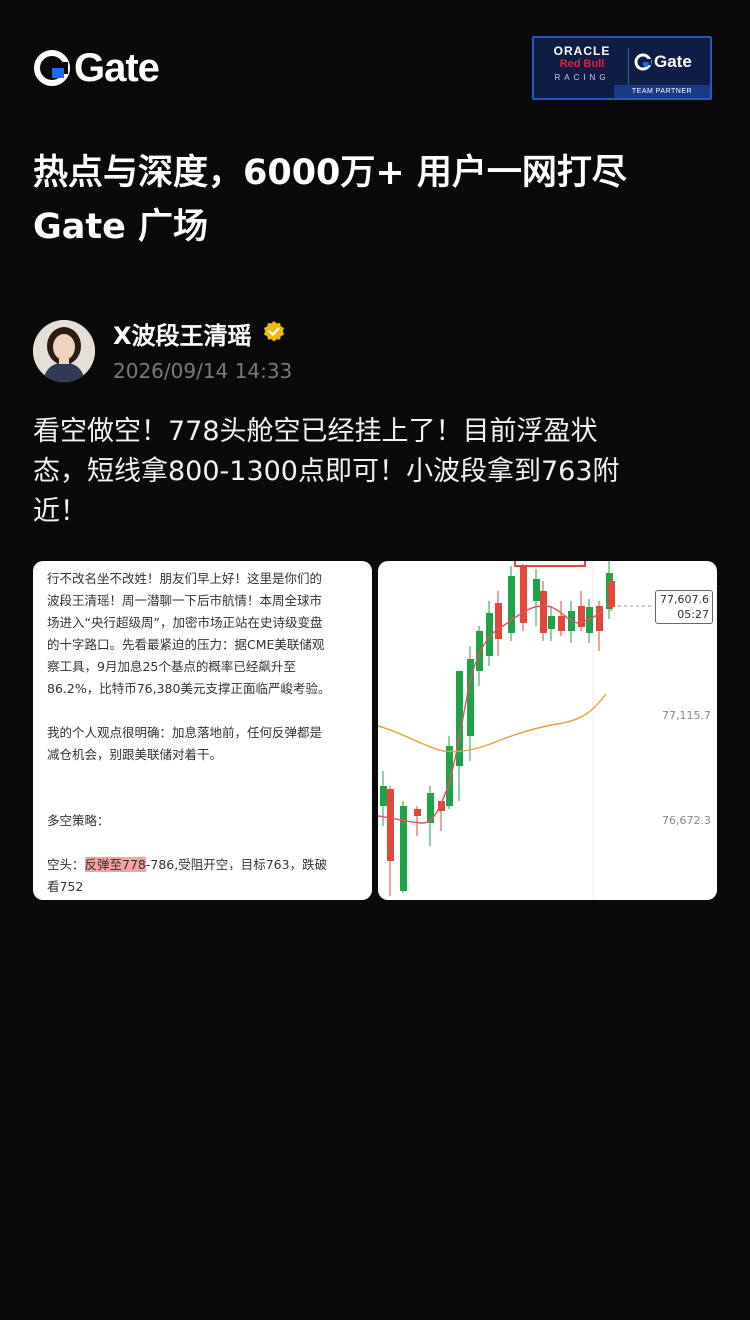 This screenshot has width=750, height=1320. Describe the element at coordinates (115, 864) in the screenshot. I see `strategy-highlight: 反弹至778` at that location.